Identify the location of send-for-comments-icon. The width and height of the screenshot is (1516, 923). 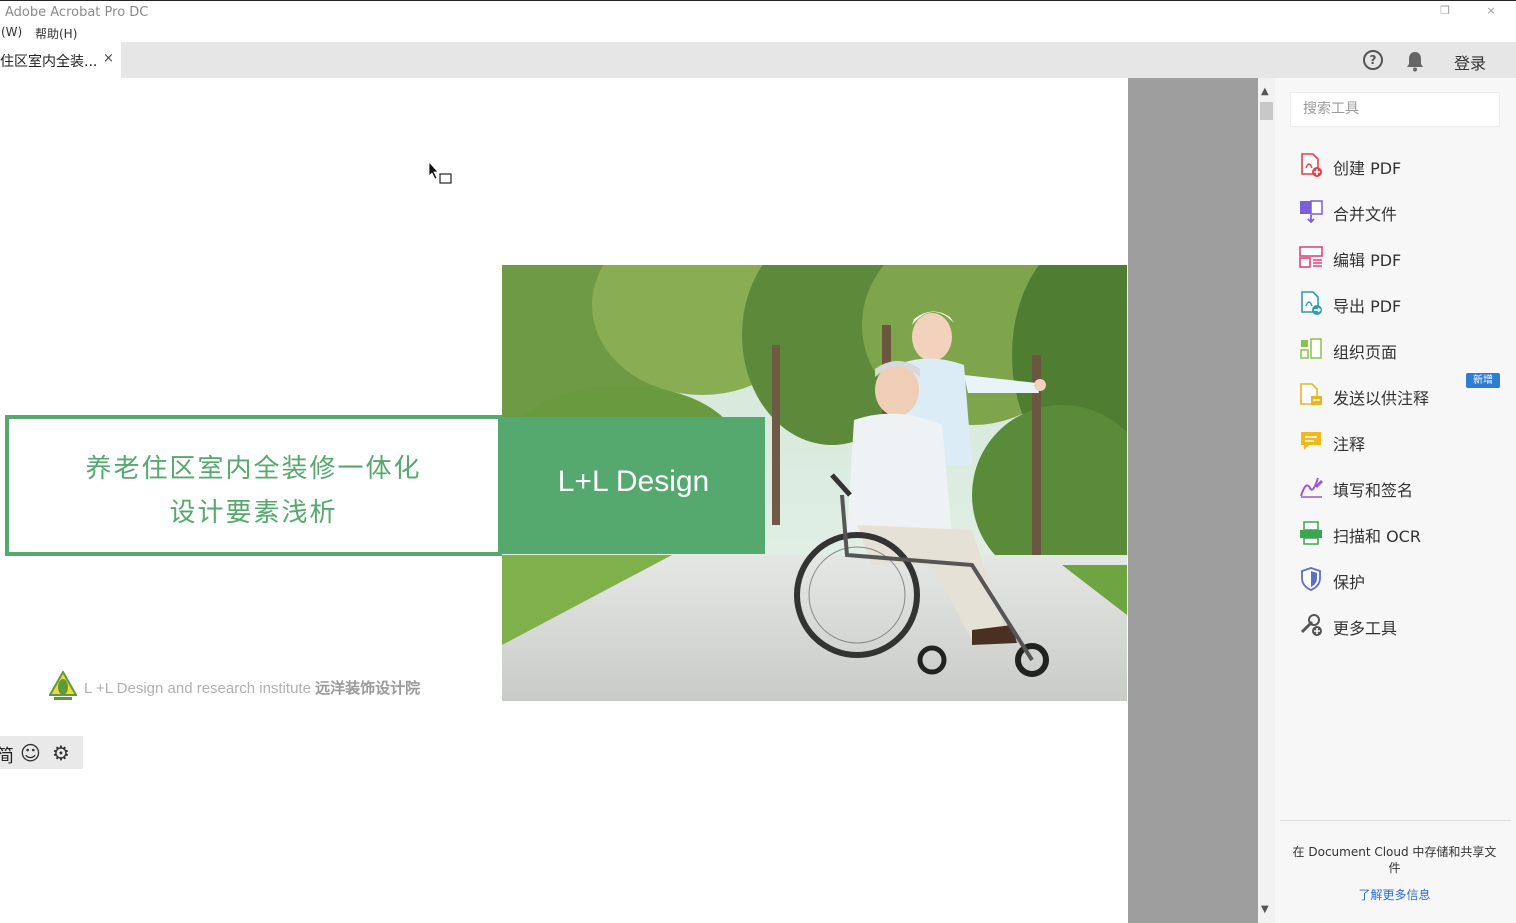
(1311, 394).